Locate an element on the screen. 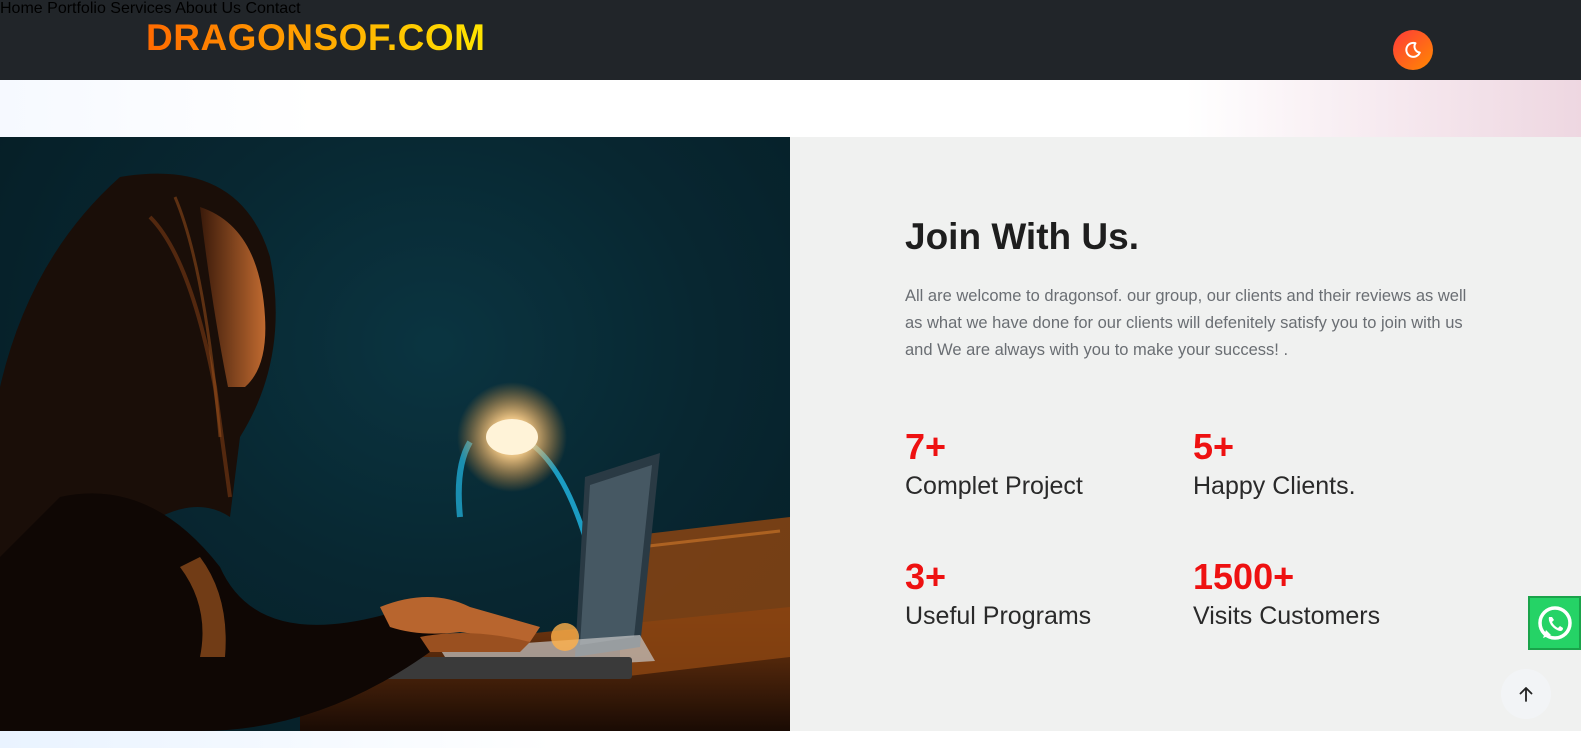  decorative-gradient-strip is located at coordinates (790, 108).